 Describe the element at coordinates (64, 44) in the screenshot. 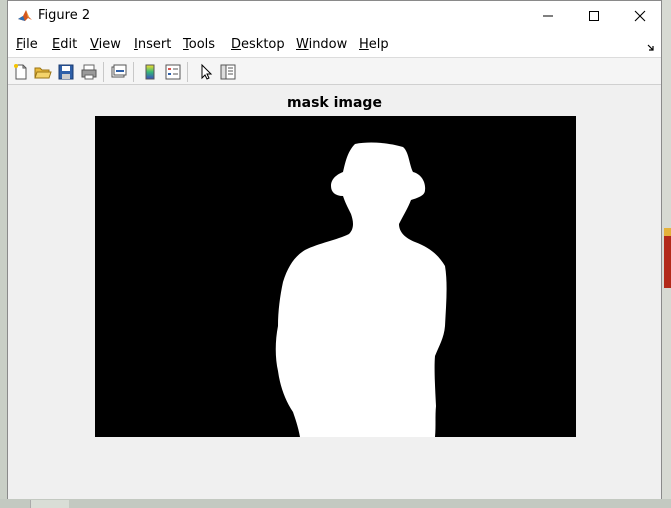

I see `menu-edit: Edit` at that location.